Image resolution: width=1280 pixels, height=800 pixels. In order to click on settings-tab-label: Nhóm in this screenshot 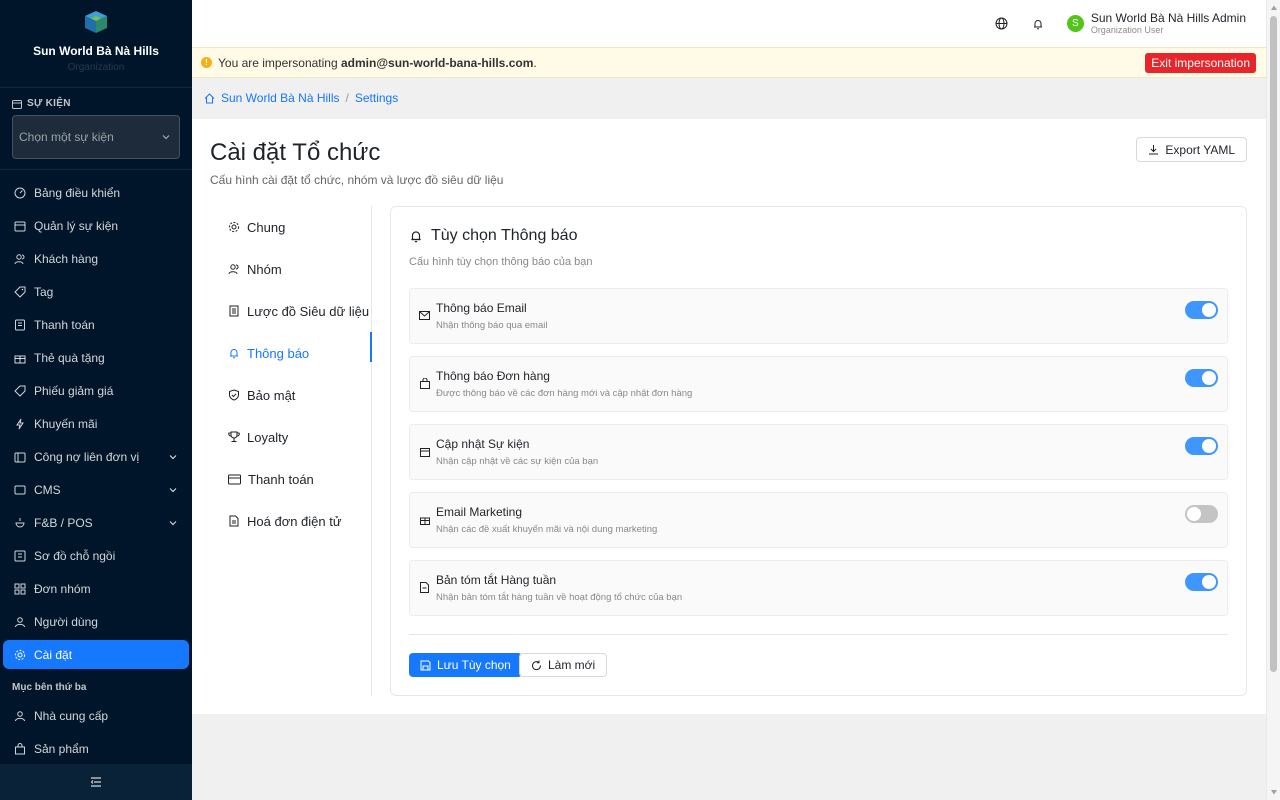, I will do `click(264, 269)`.